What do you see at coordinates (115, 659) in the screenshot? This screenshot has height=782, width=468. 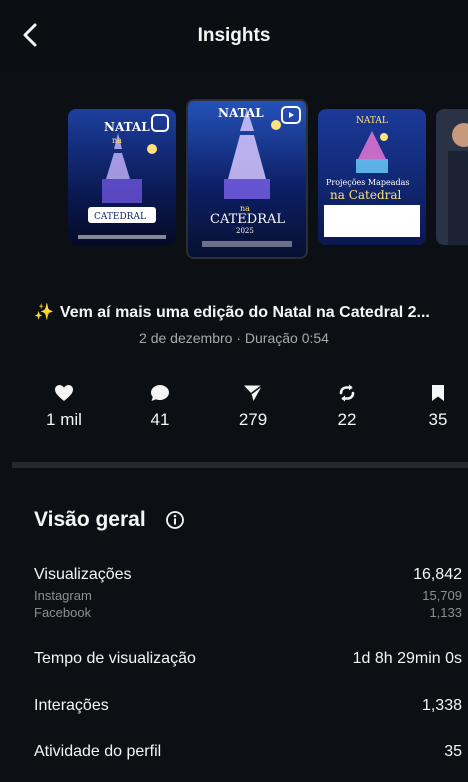 I see `watch-time-label: Tempo de visualização` at bounding box center [115, 659].